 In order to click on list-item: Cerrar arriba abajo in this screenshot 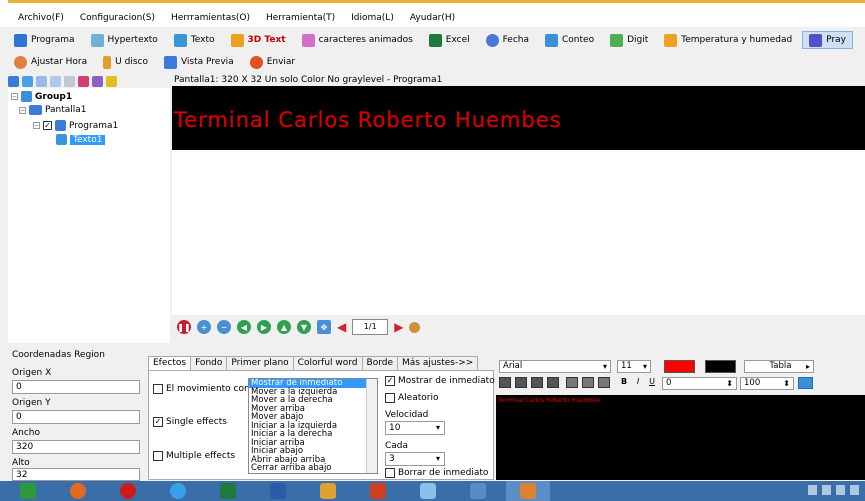, I will do `click(313, 468)`.